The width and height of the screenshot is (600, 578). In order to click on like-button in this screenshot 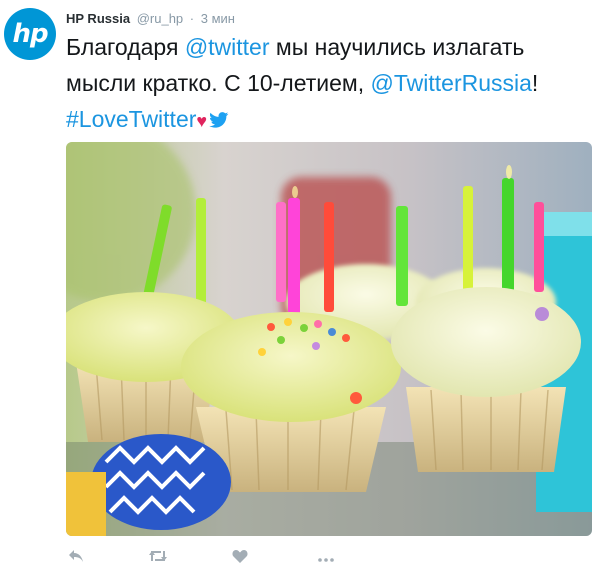, I will do `click(240, 558)`.